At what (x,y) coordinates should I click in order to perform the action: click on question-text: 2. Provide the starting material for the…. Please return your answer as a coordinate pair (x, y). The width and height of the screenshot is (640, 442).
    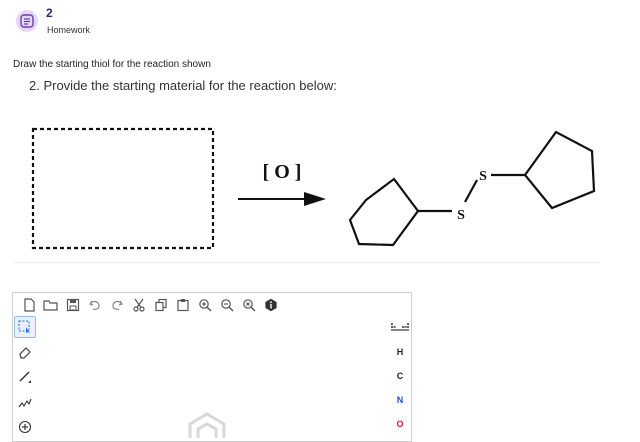
    Looking at the image, I should click on (183, 85).